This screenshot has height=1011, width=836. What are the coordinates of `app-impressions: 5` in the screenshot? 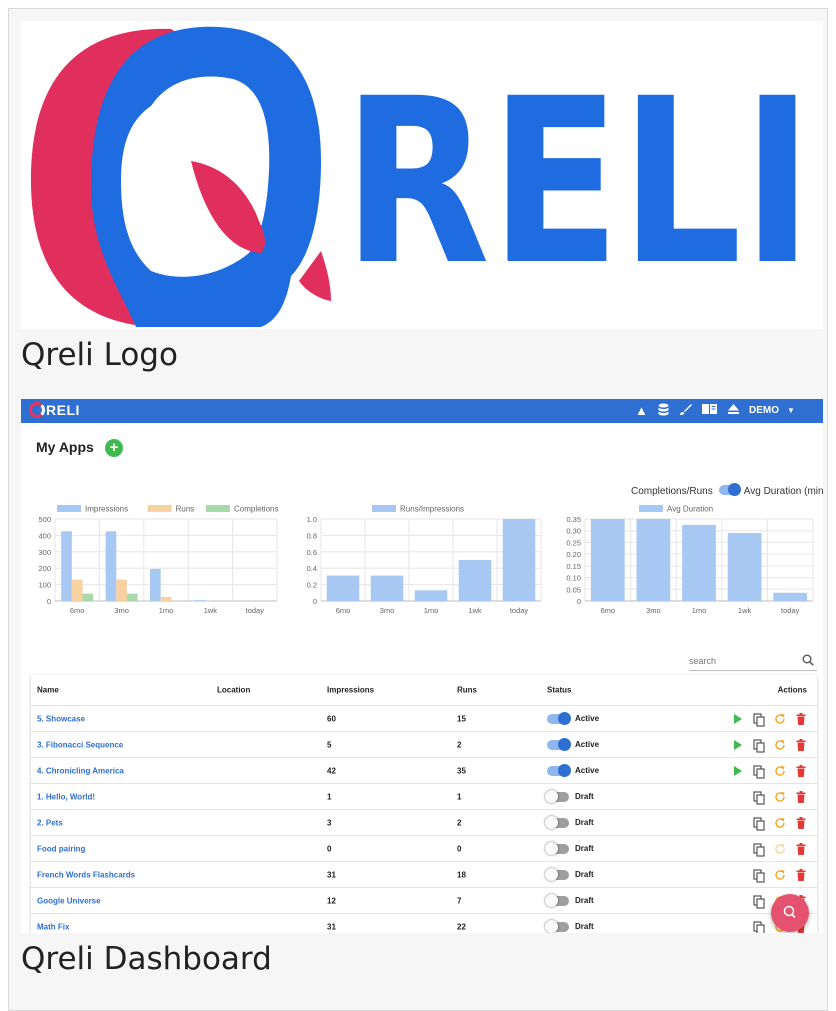 It's located at (329, 744).